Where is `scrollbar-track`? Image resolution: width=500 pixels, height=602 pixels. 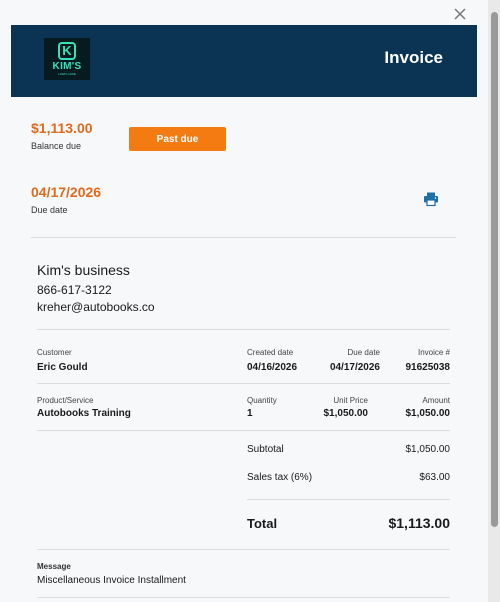
scrollbar-track is located at coordinates (494, 301).